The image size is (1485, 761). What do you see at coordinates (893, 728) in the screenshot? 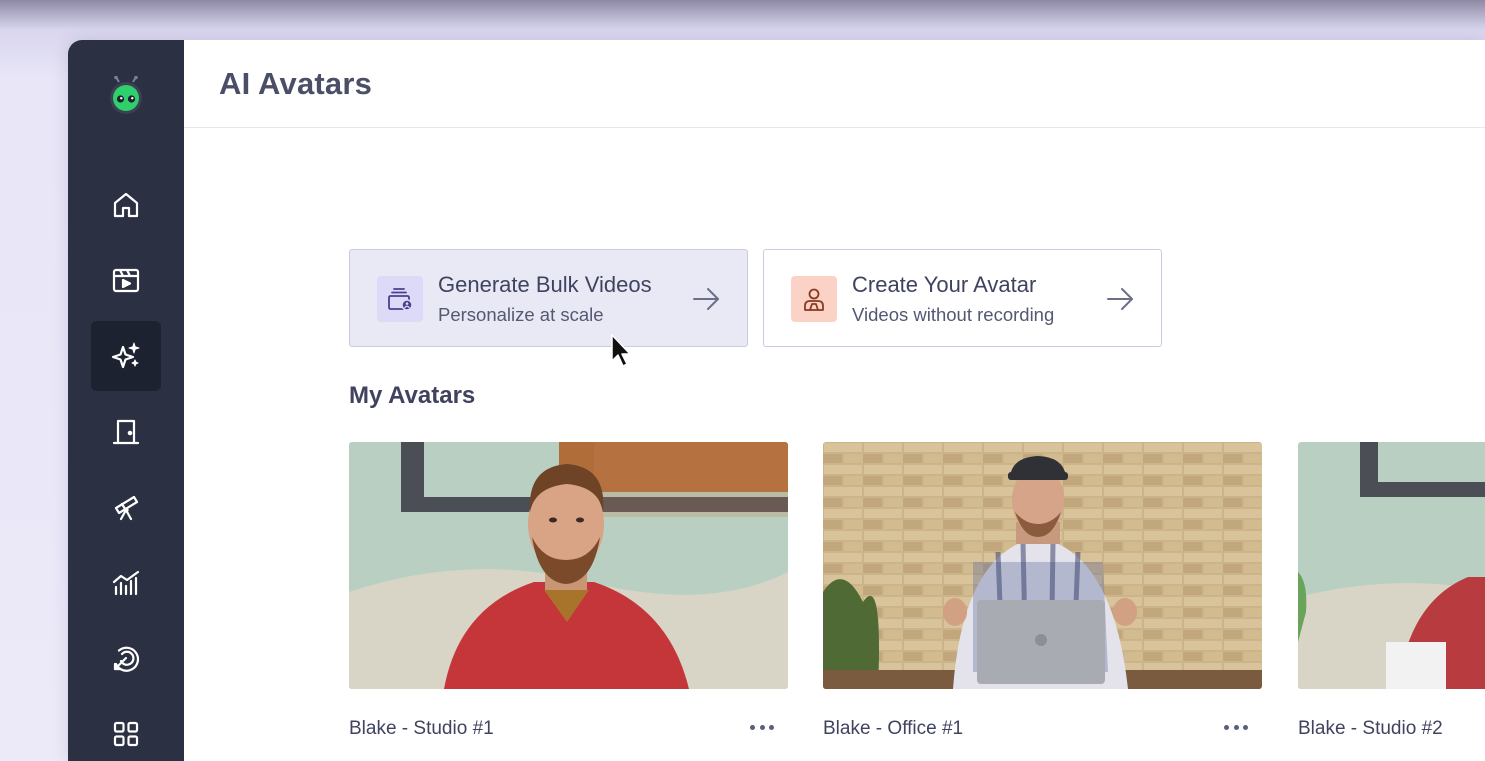
I see `avatar-name: Blake - Office #1` at bounding box center [893, 728].